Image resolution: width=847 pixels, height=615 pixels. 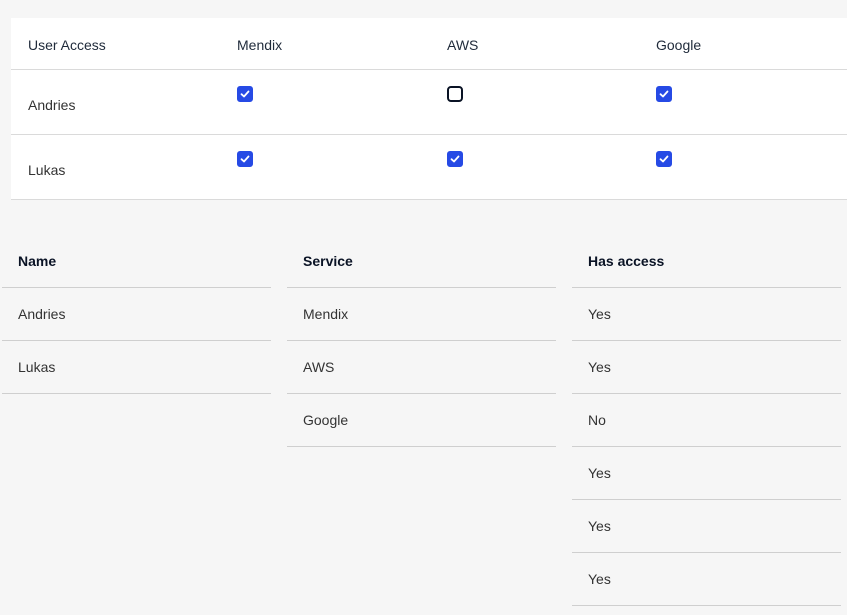 I want to click on matrix-row: Lukas, so click(x=429, y=167).